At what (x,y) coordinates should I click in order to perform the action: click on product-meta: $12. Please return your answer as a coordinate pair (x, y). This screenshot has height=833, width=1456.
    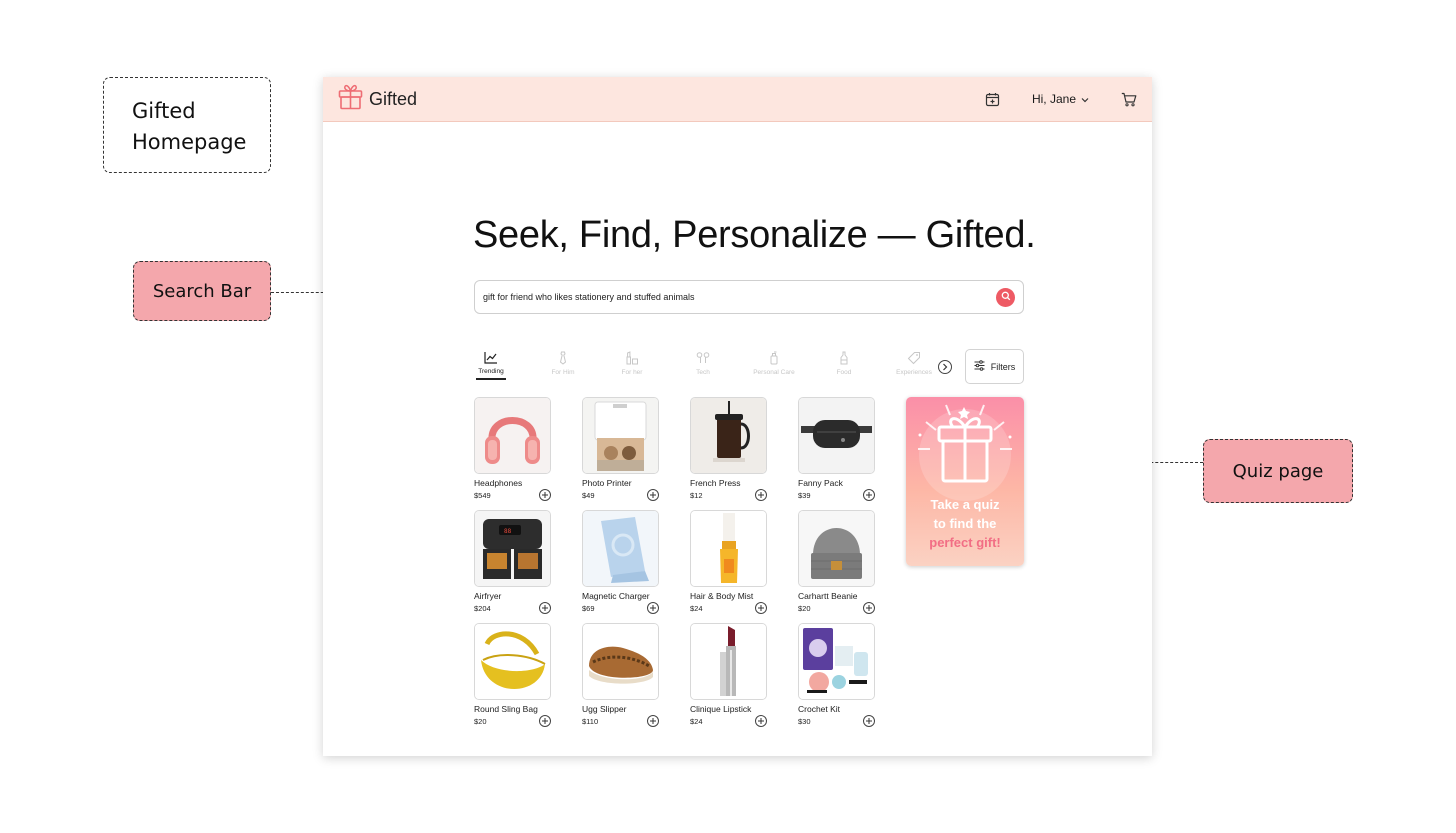
    Looking at the image, I should click on (728, 495).